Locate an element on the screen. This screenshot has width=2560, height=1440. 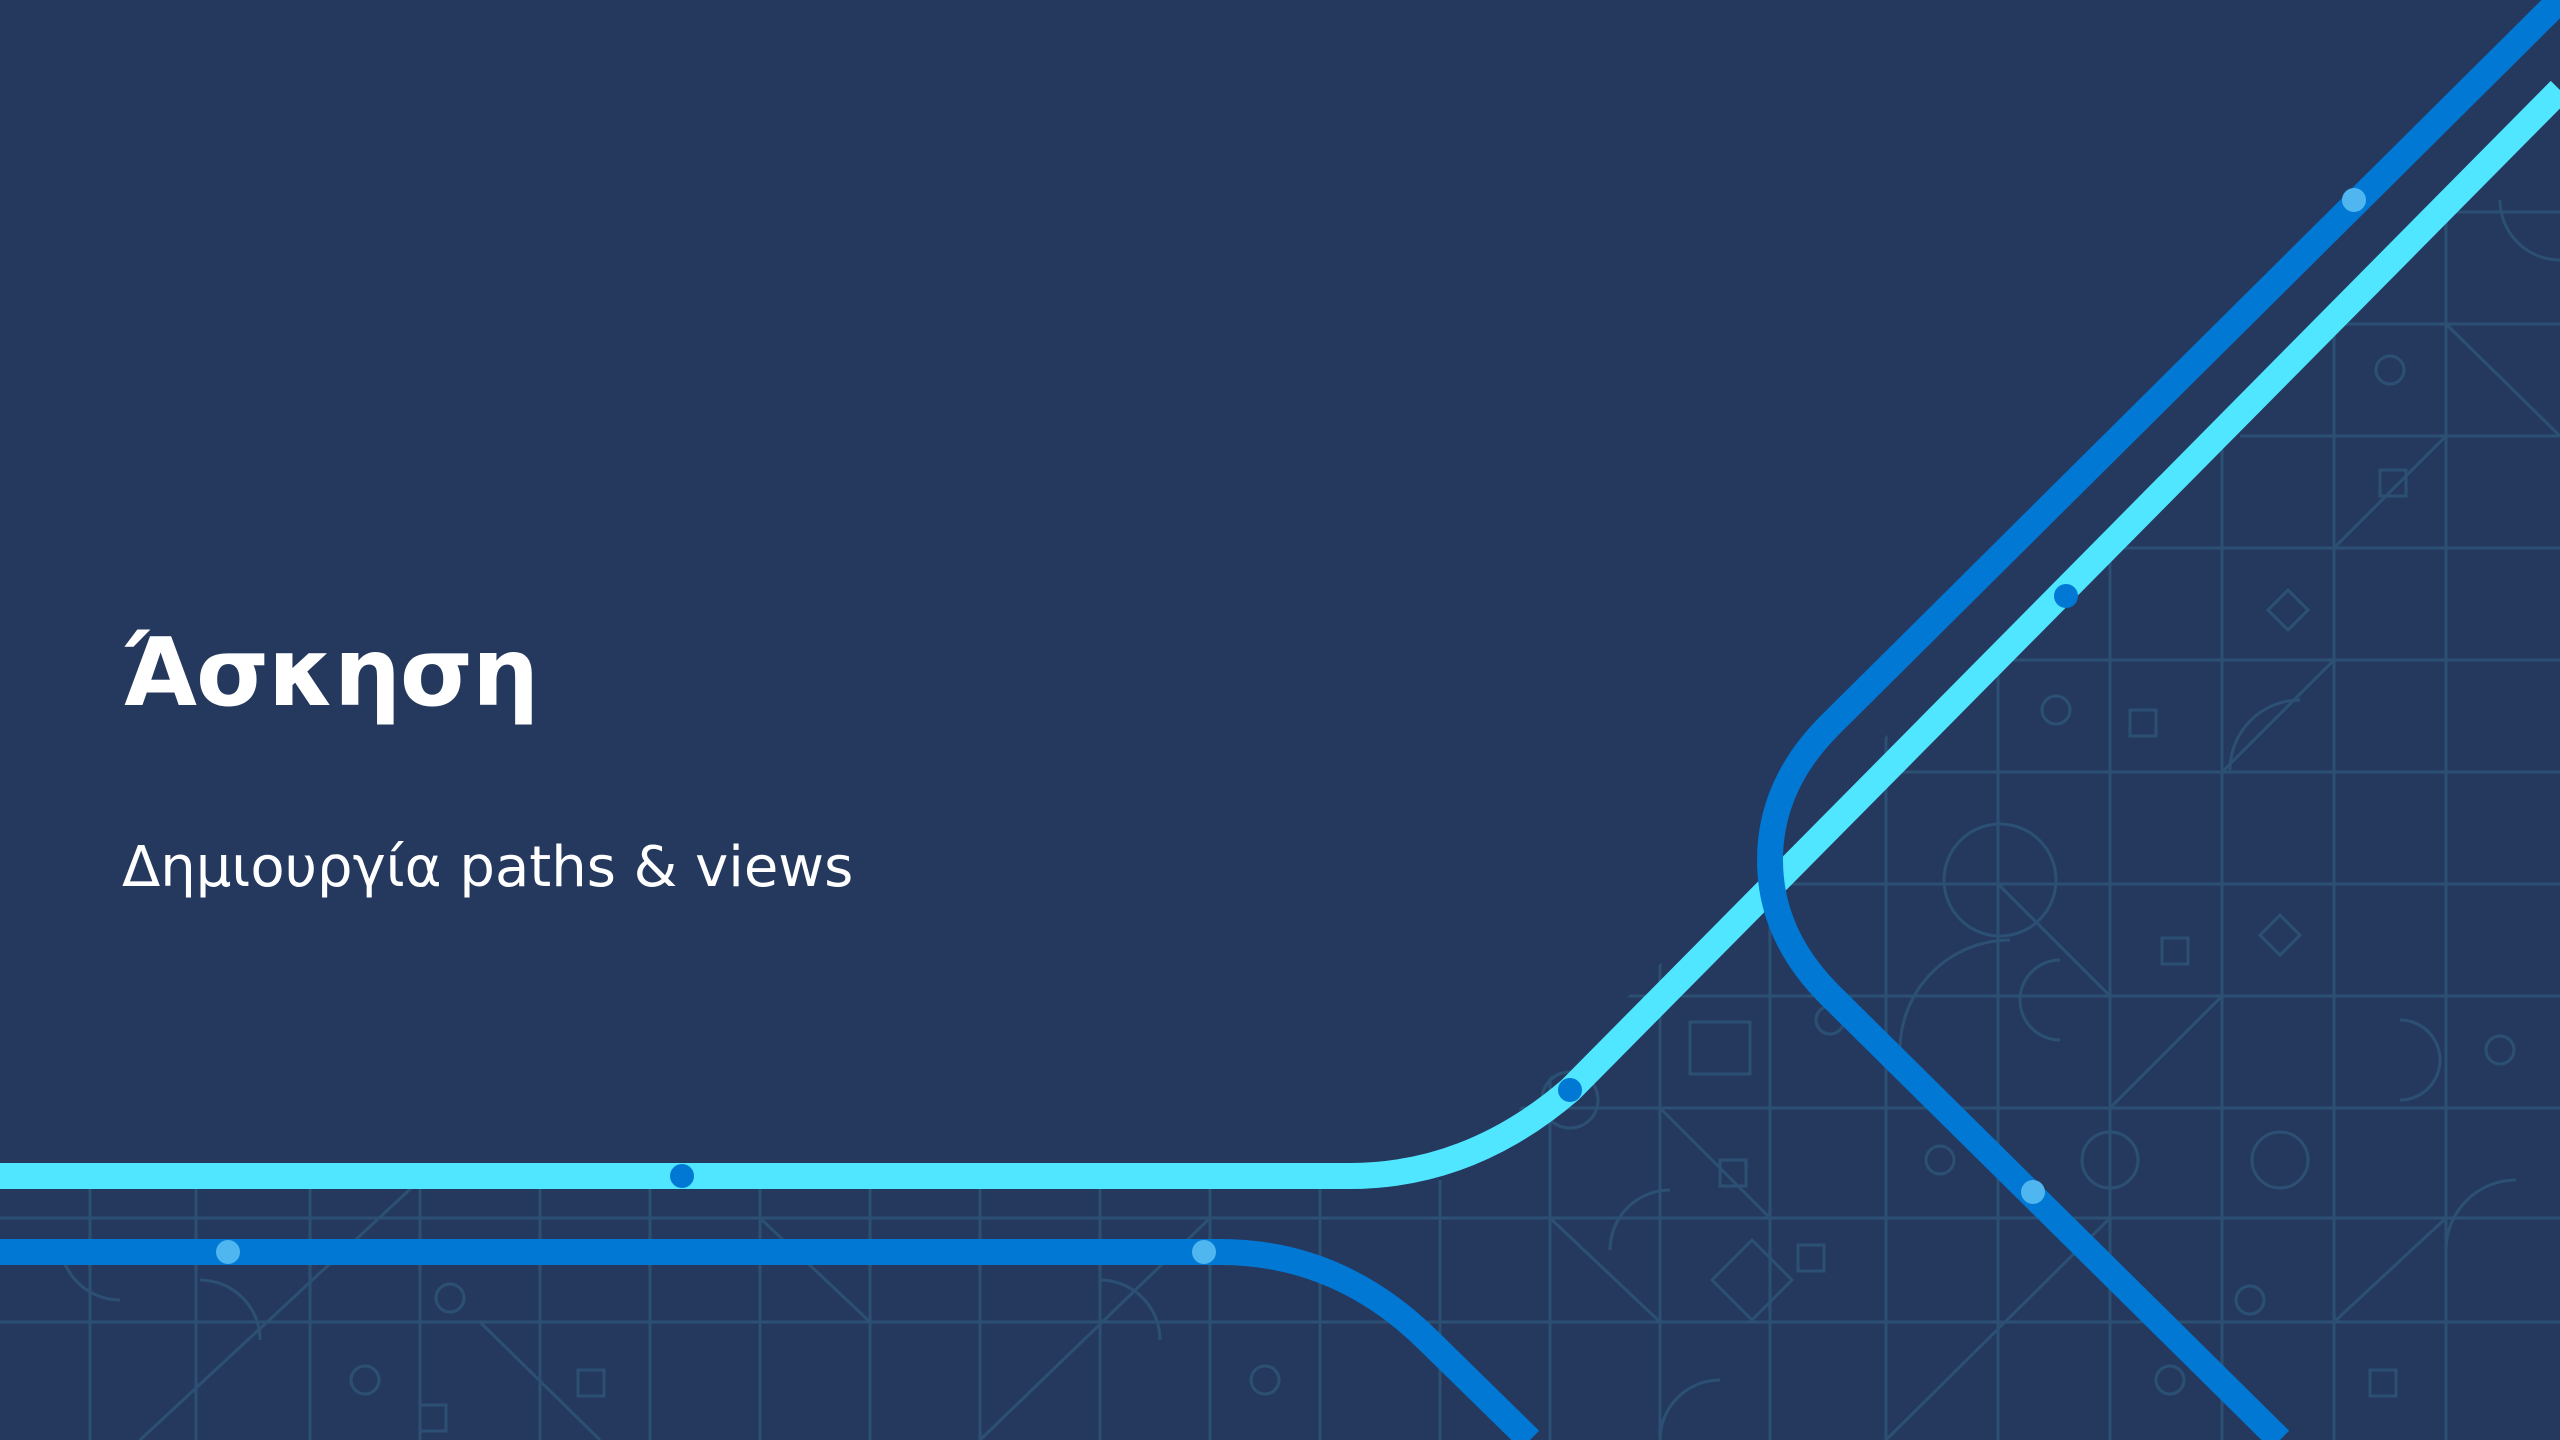
slide-subtitle: Δημιουργία paths & views is located at coordinates (488, 867).